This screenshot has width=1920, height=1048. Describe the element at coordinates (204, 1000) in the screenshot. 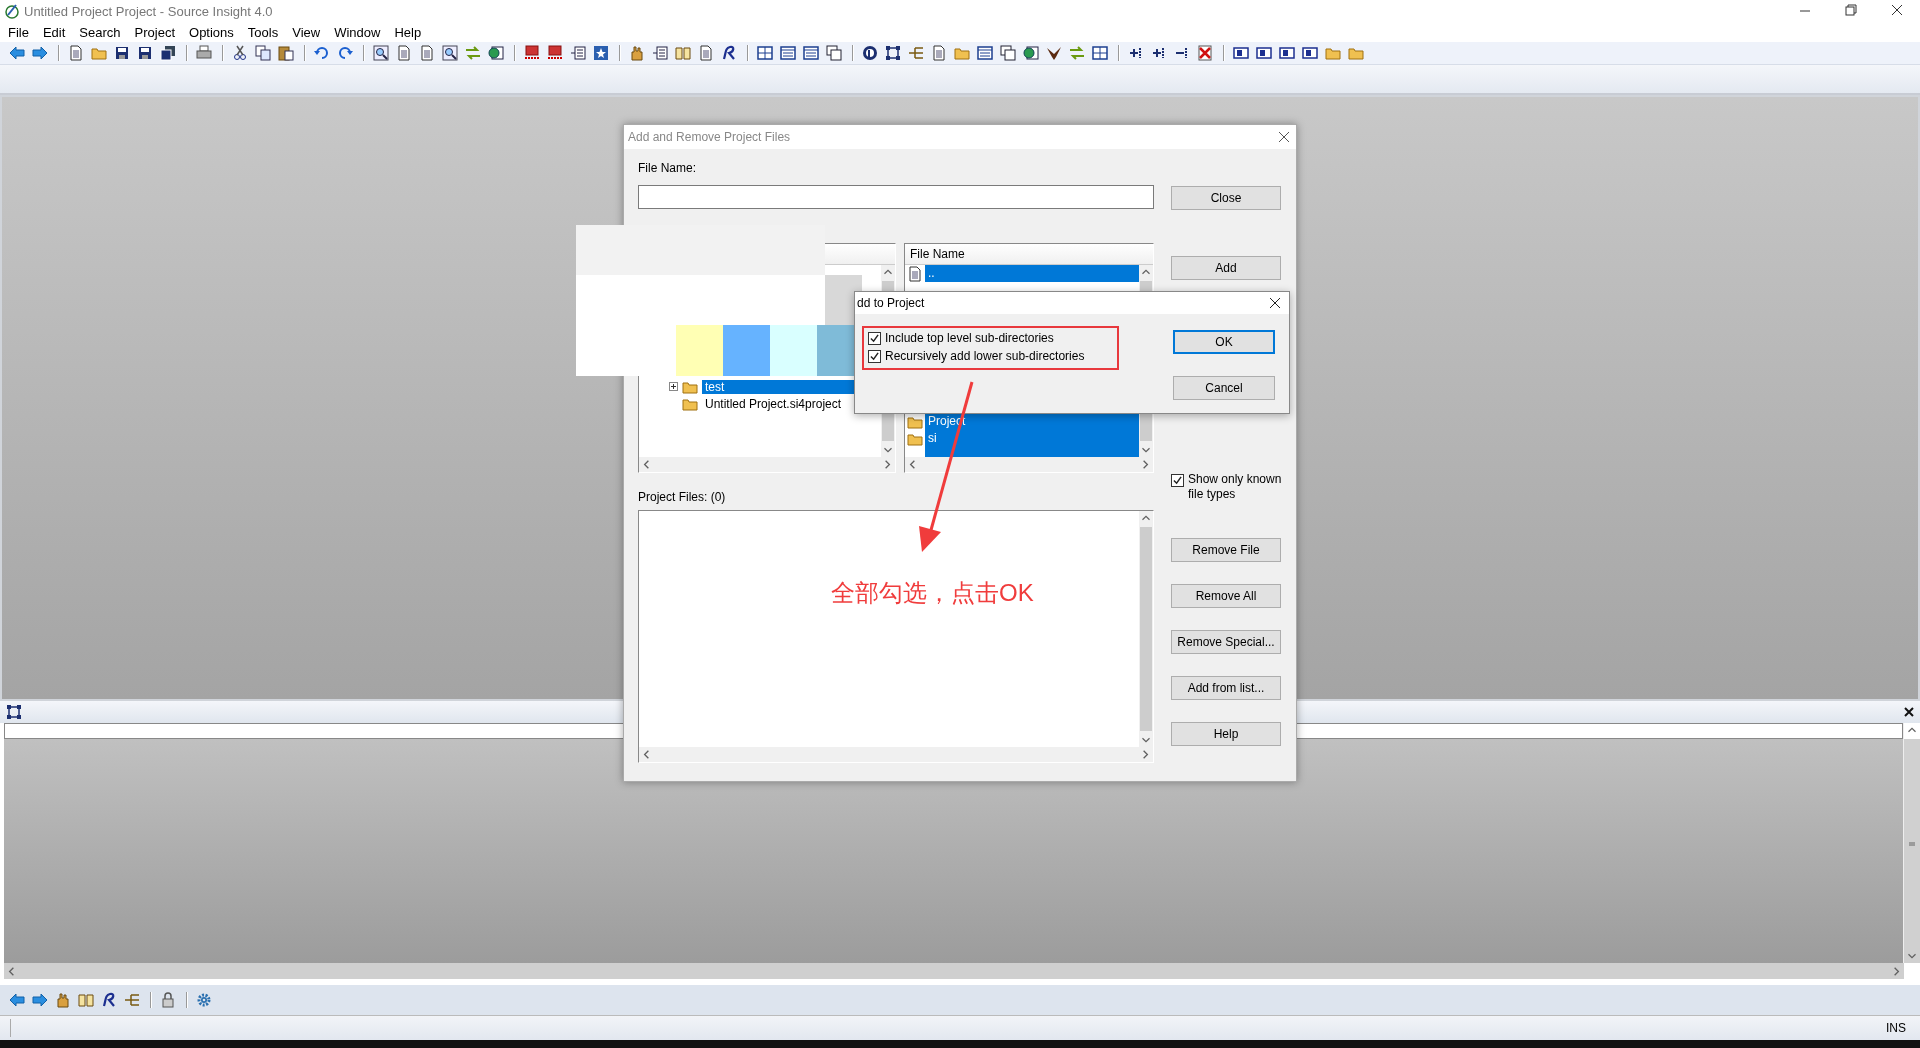

I see `settings-icon` at that location.